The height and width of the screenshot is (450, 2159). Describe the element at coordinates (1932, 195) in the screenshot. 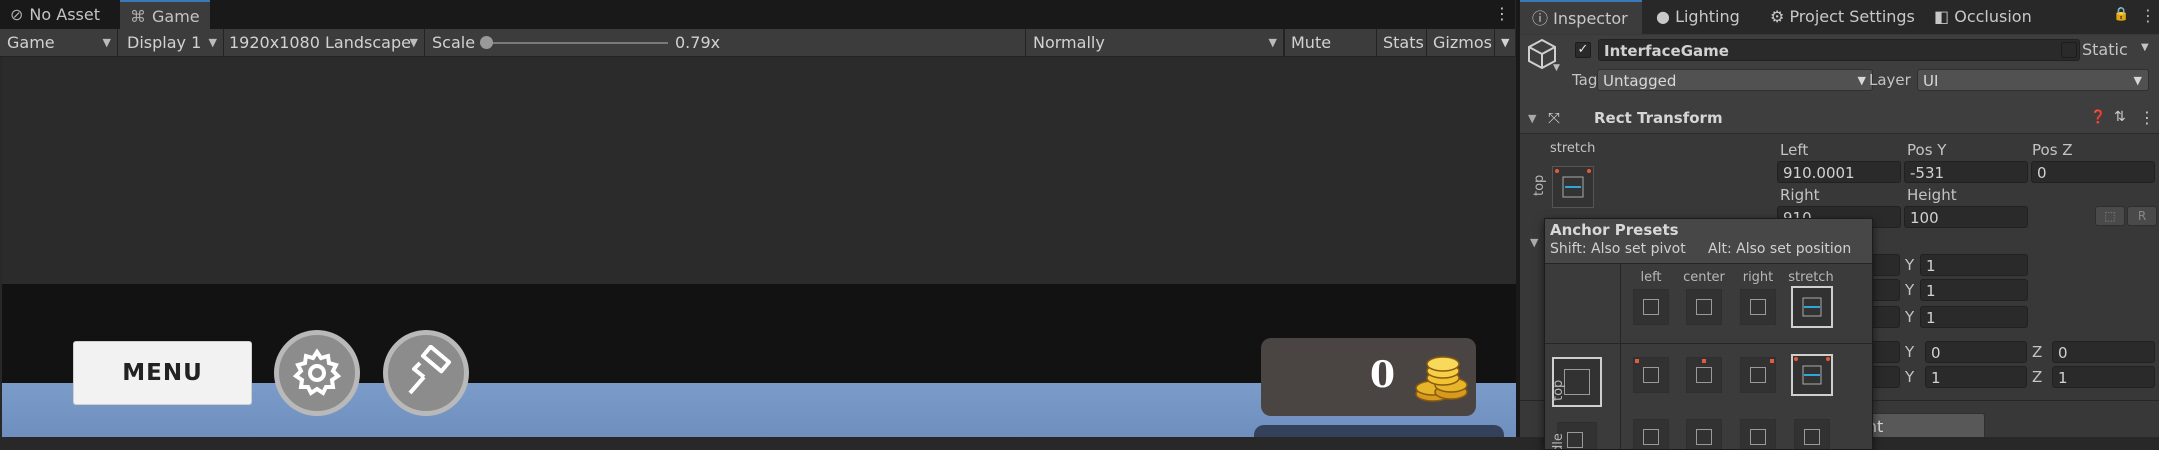

I see `height-label: Height` at that location.